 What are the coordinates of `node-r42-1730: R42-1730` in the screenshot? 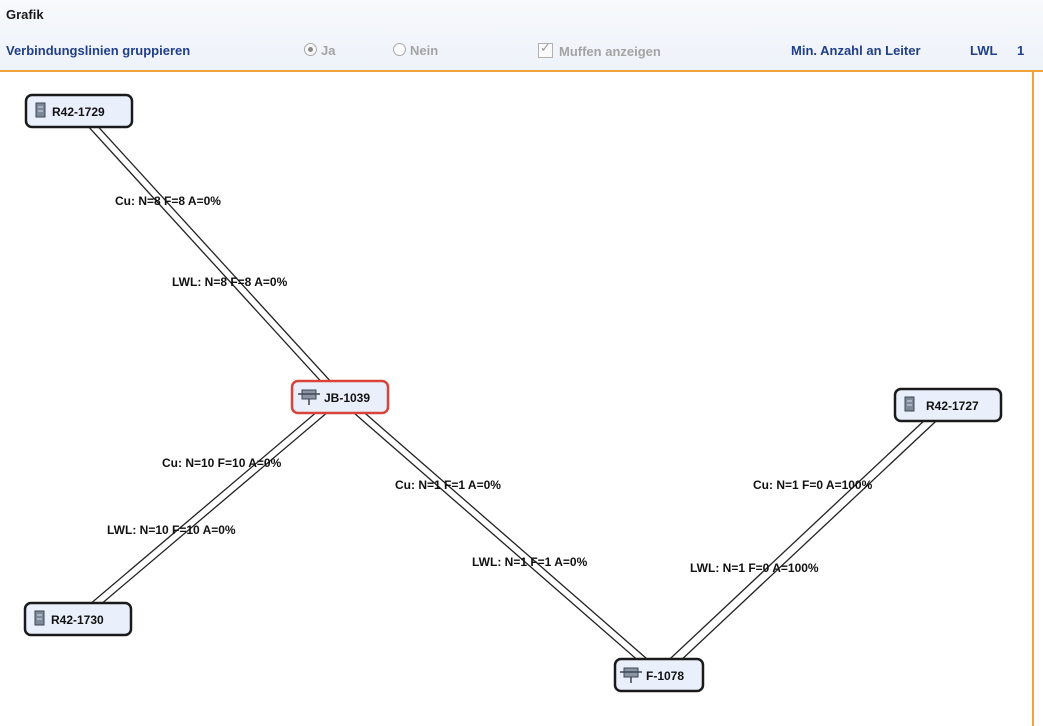 It's located at (78, 619).